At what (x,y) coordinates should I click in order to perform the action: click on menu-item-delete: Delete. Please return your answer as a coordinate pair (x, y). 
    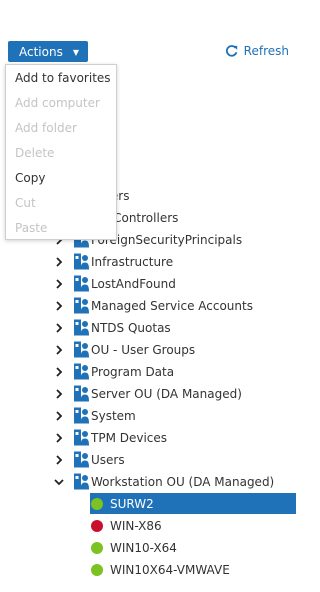
    Looking at the image, I should click on (35, 153).